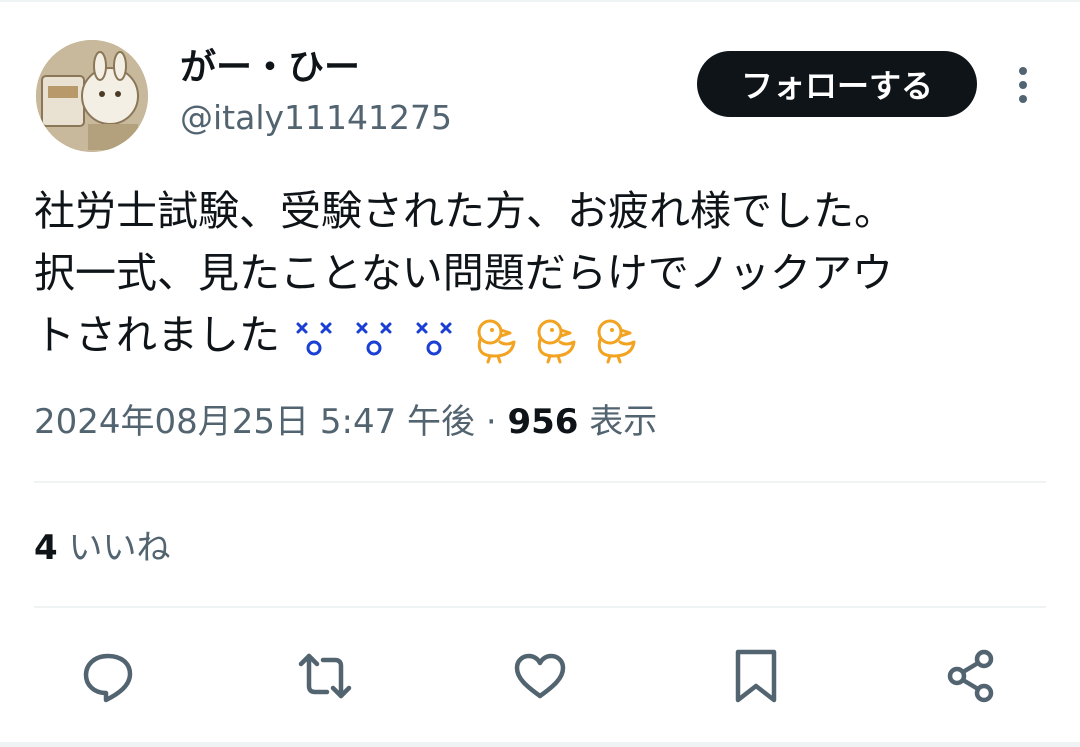 The image size is (1080, 747). Describe the element at coordinates (1023, 85) in the screenshot. I see `more-vertical-icon` at that location.